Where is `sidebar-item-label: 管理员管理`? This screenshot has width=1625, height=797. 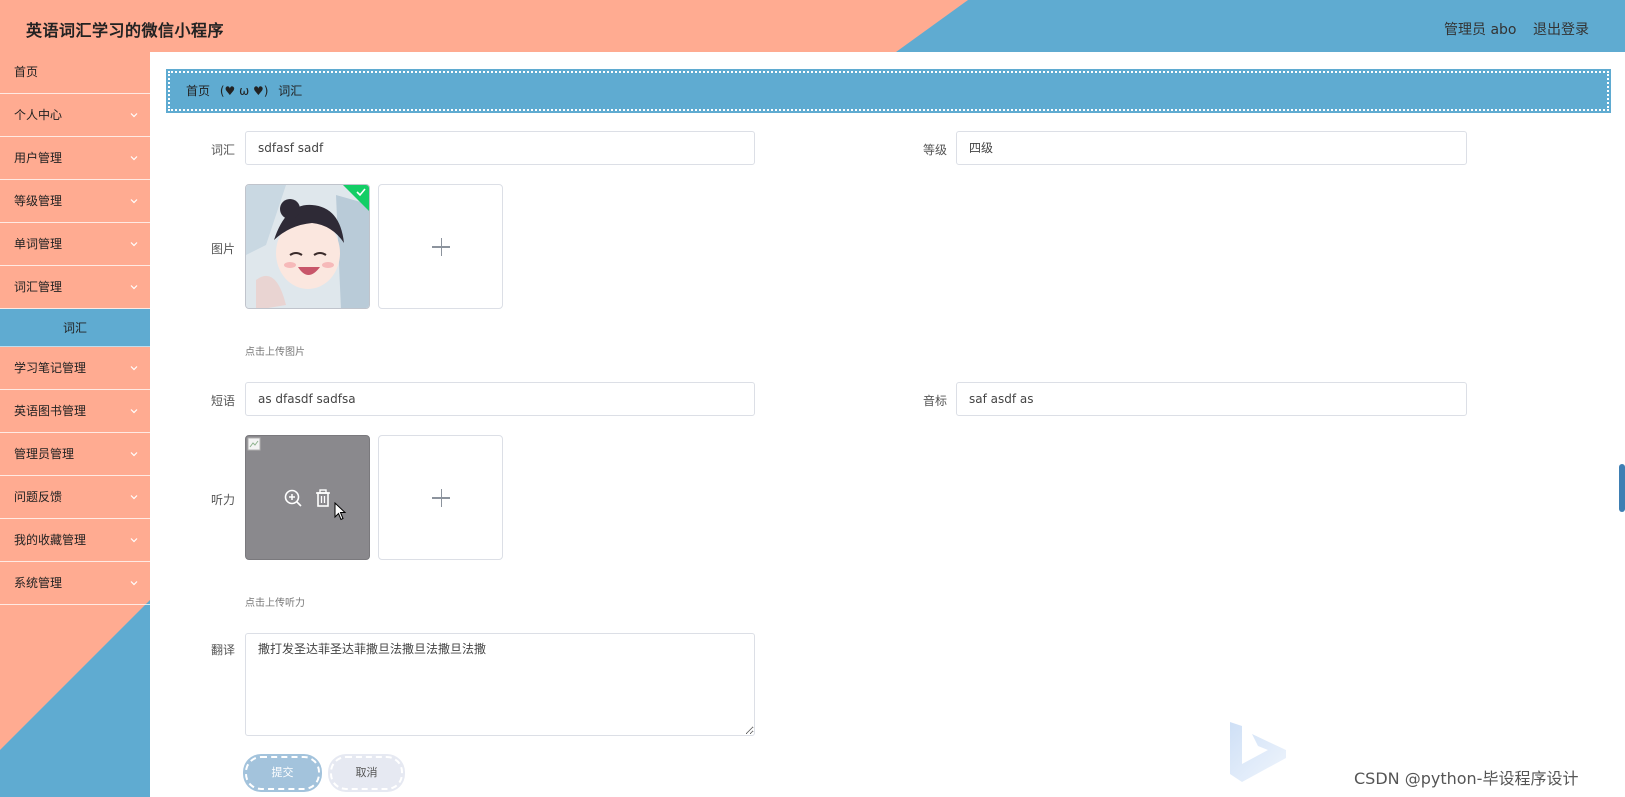 sidebar-item-label: 管理员管理 is located at coordinates (44, 454).